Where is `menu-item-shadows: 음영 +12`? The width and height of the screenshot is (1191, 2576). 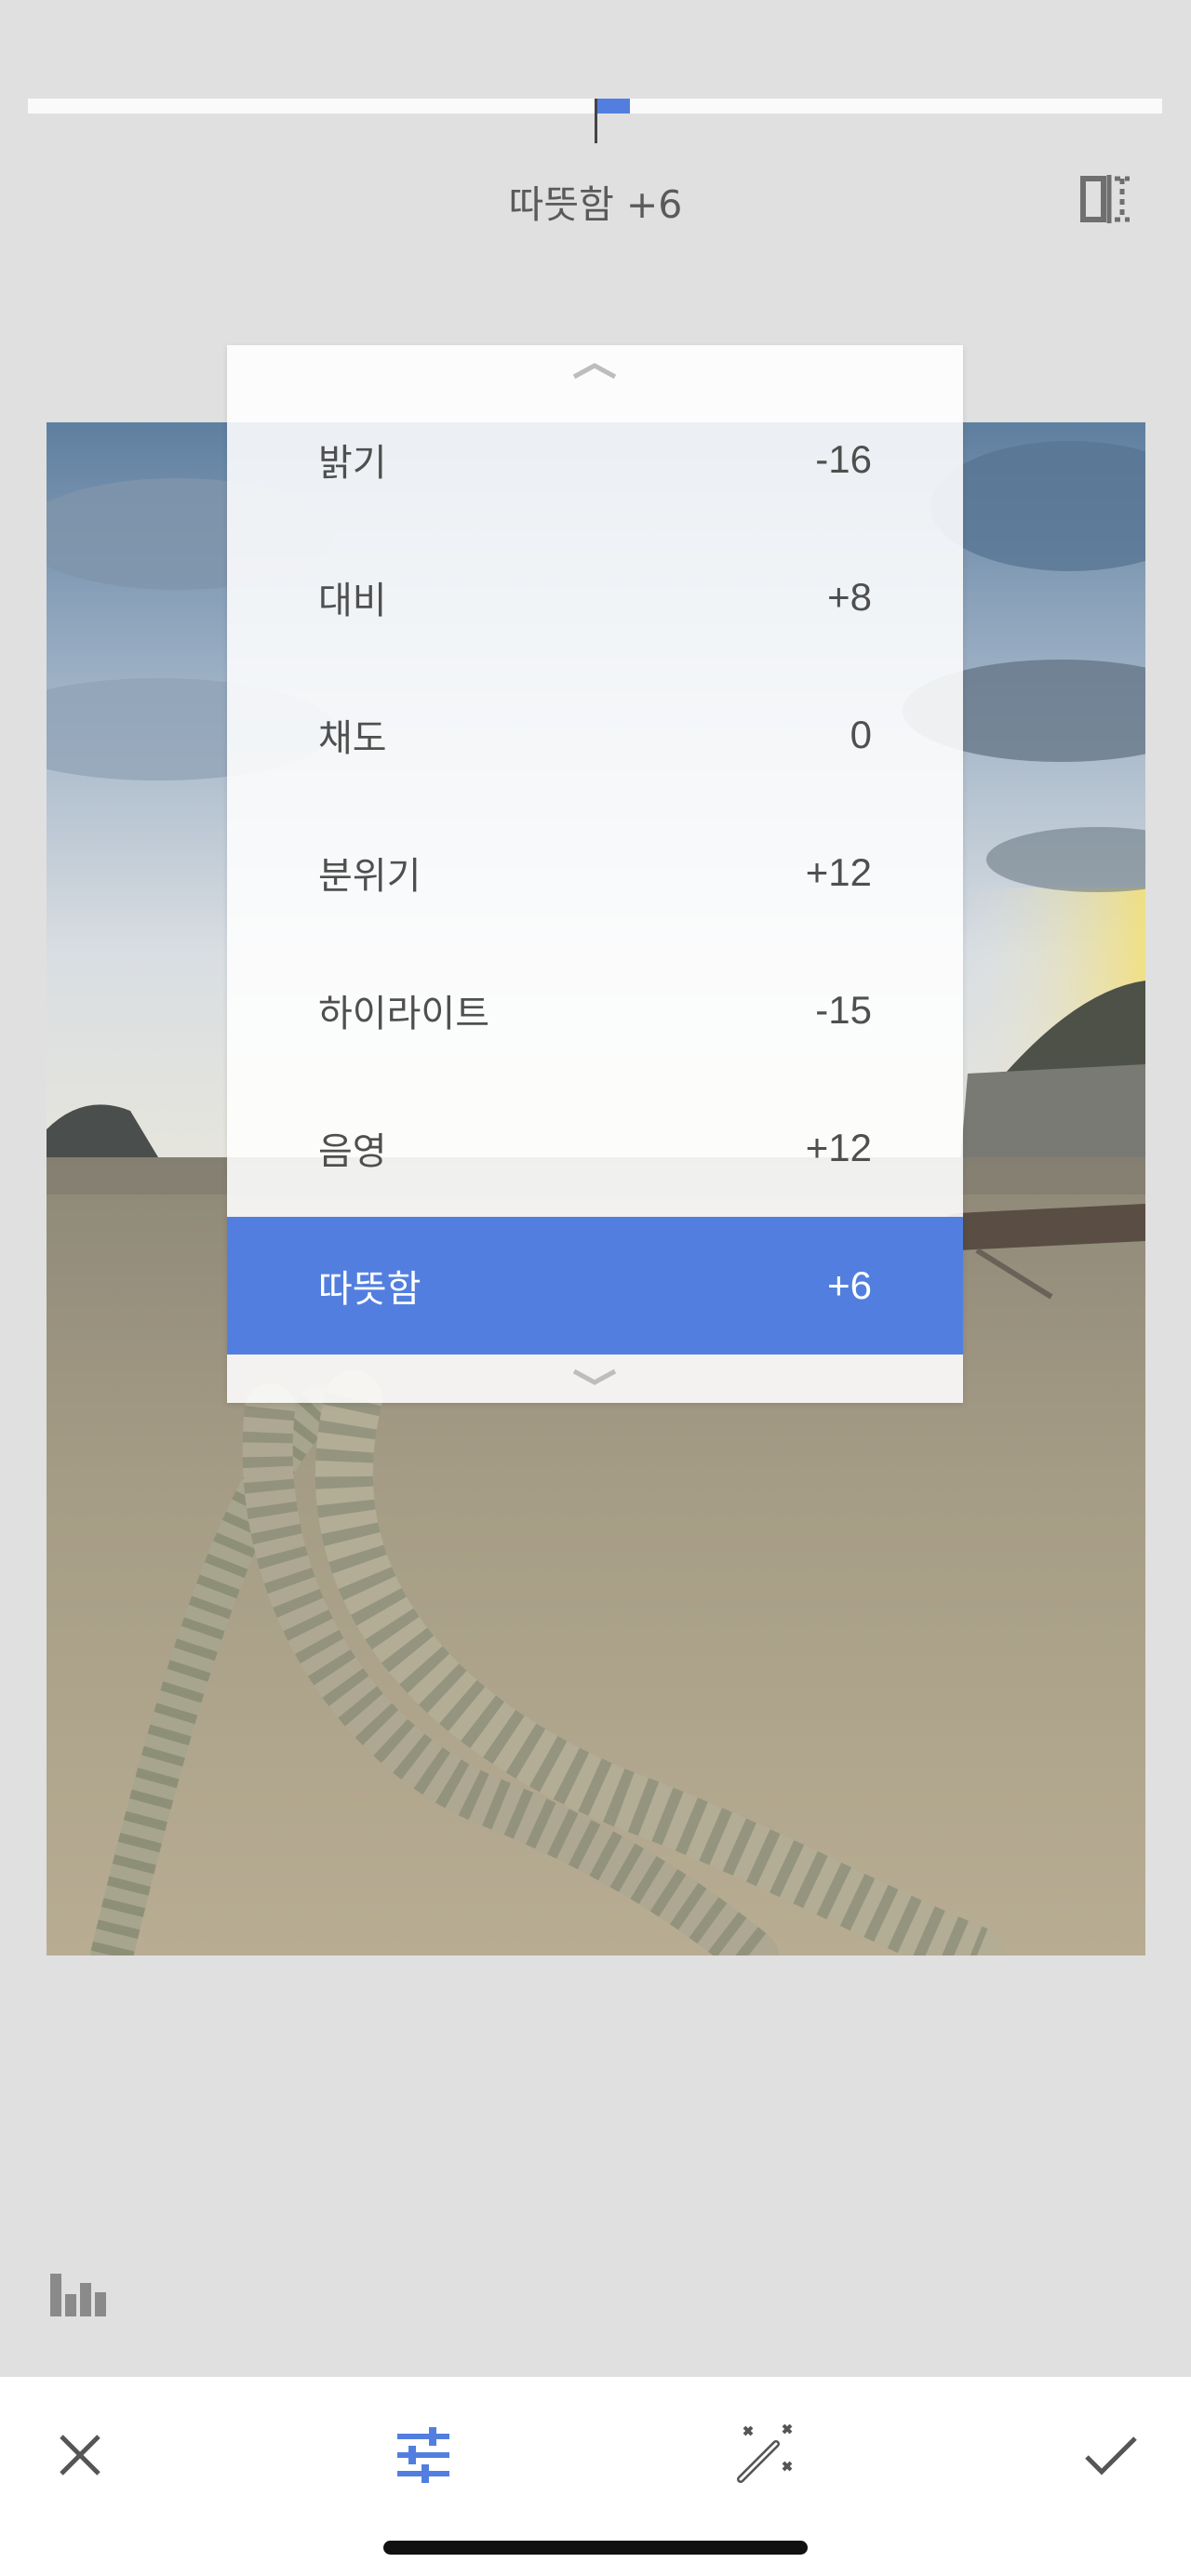
menu-item-shadows: 음영 +12 is located at coordinates (595, 1148).